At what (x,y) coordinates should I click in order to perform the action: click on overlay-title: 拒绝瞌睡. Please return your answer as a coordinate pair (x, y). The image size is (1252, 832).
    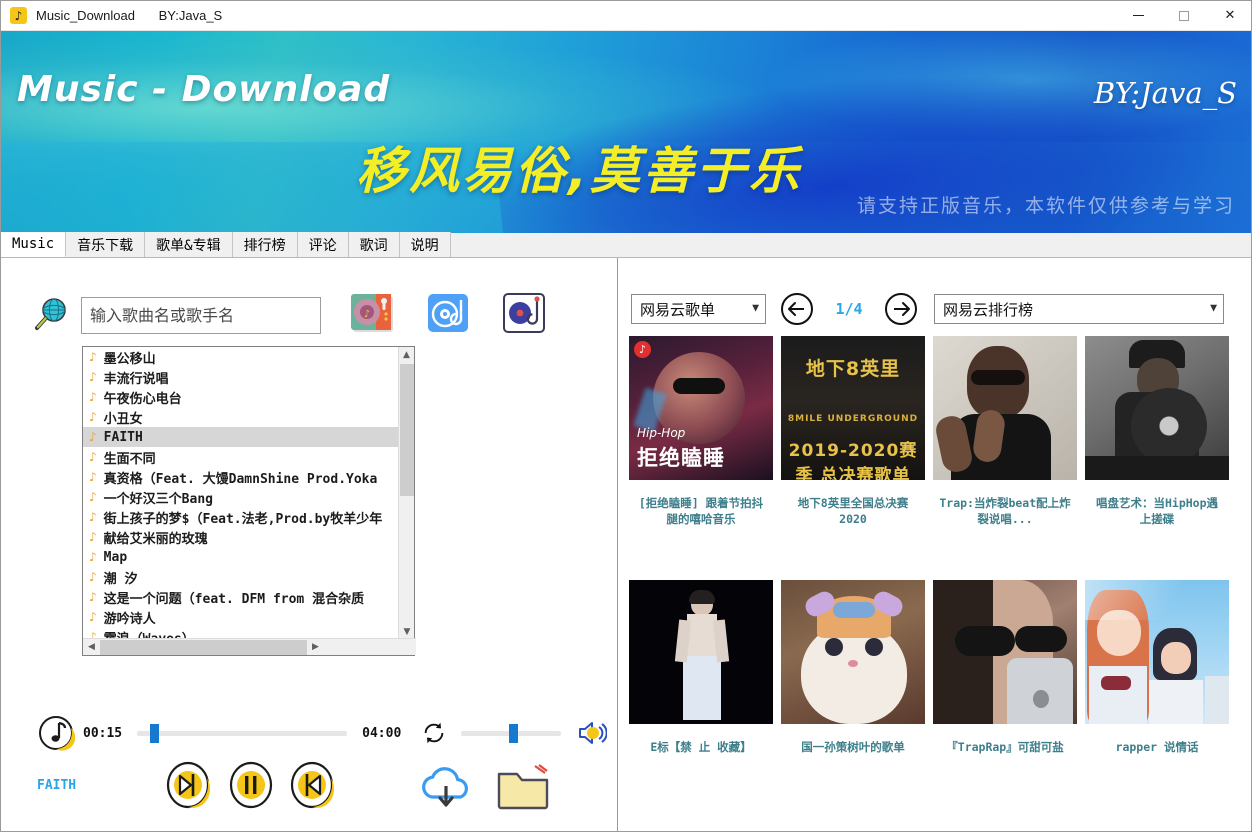
    Looking at the image, I should click on (681, 458).